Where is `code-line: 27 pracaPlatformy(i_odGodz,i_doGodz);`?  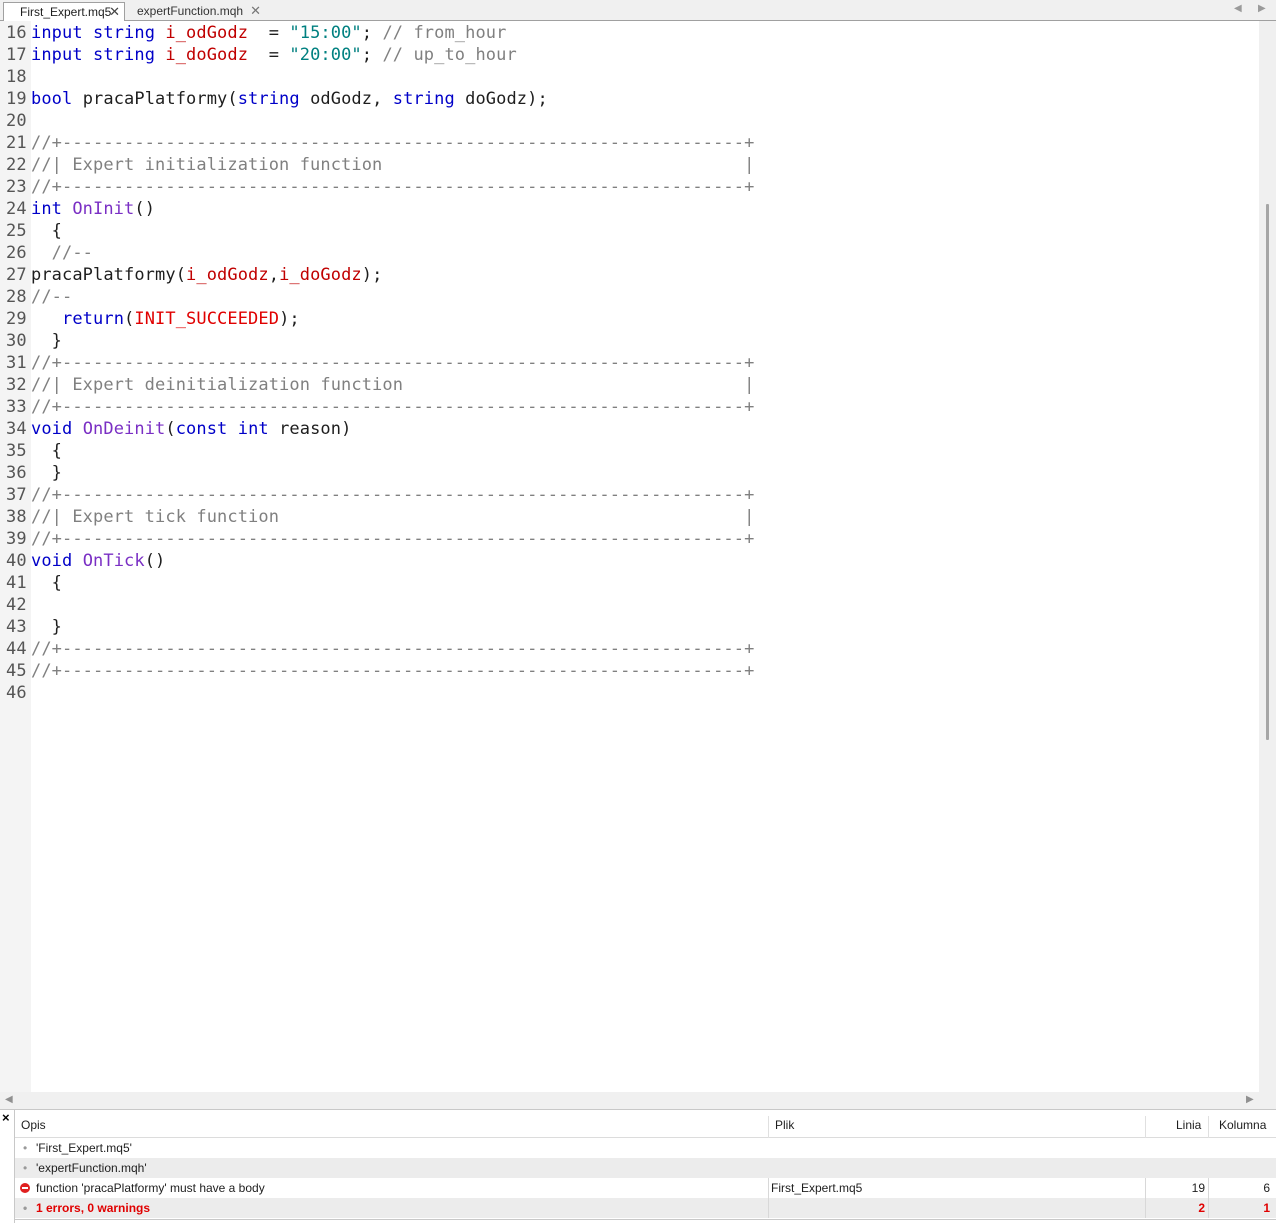 code-line: 27 pracaPlatformy(i_odGodz,i_doGodz); is located at coordinates (631, 275).